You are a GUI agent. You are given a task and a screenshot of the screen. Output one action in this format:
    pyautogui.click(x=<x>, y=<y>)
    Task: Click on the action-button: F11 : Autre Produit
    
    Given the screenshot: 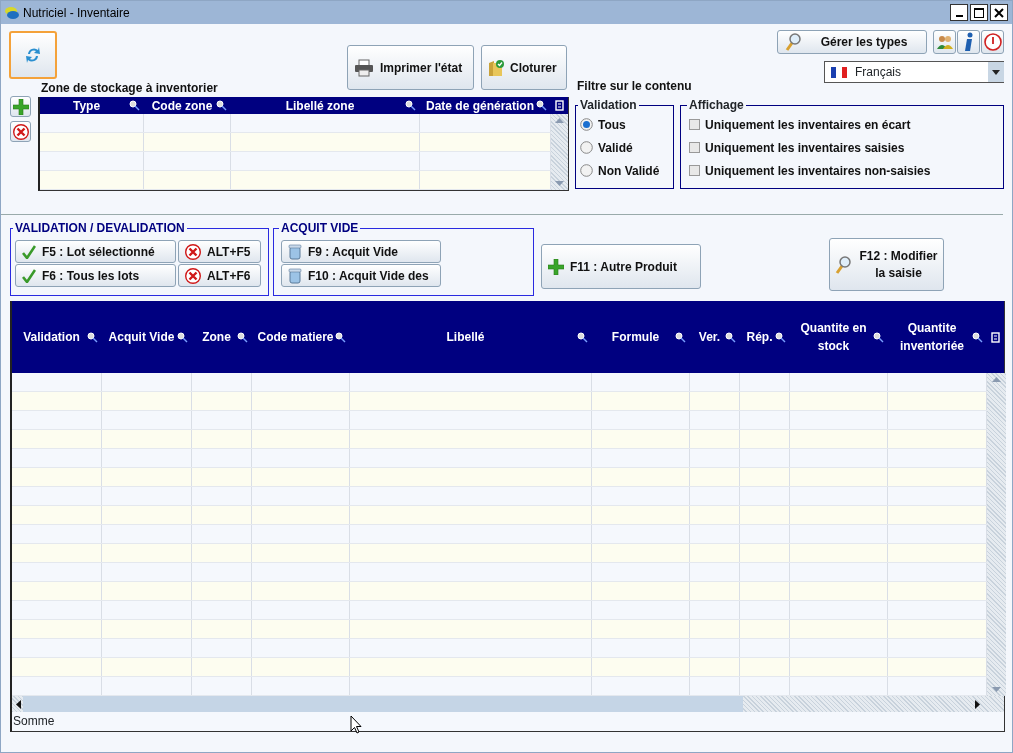 What is the action you would take?
    pyautogui.click(x=621, y=266)
    